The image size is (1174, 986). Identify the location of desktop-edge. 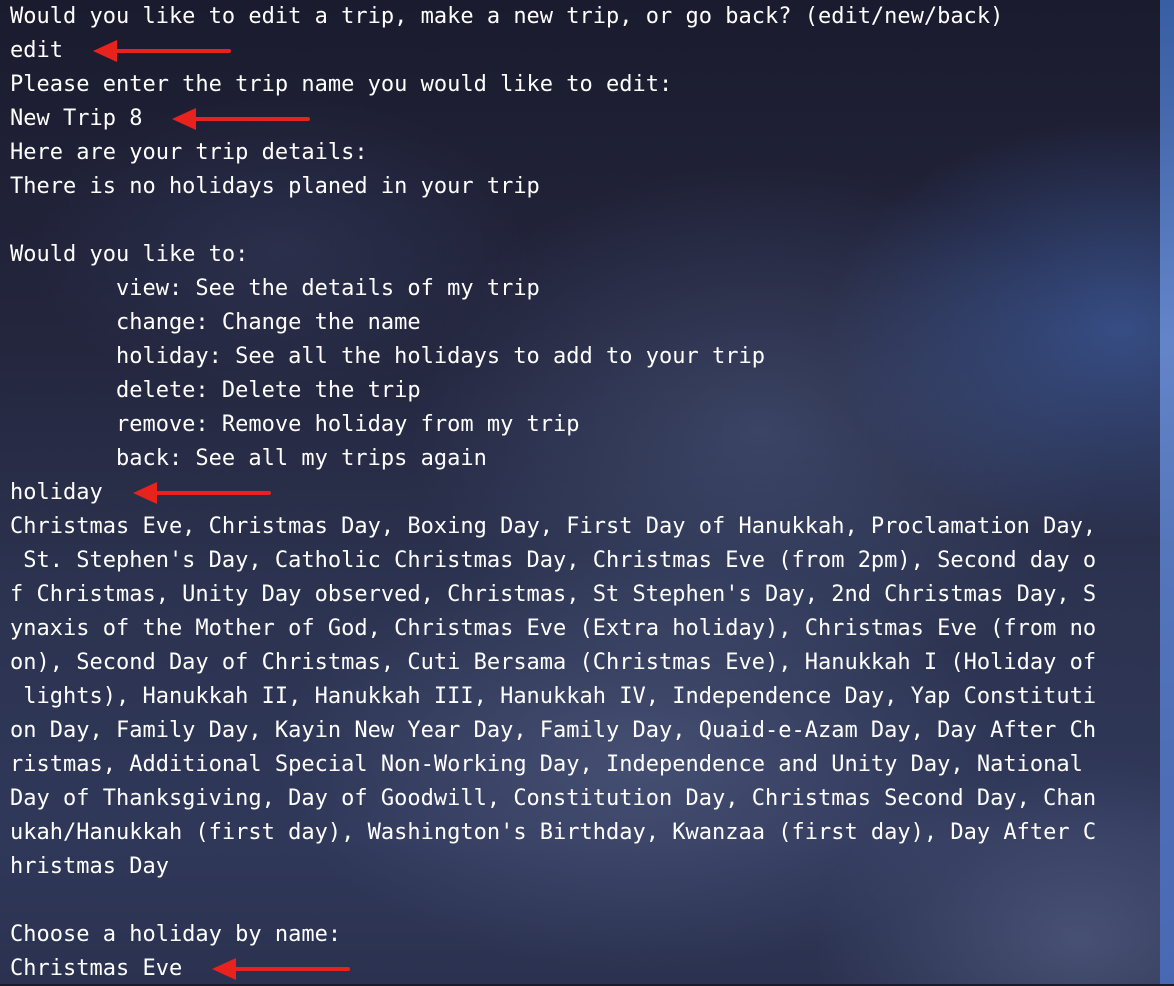
(1167, 492).